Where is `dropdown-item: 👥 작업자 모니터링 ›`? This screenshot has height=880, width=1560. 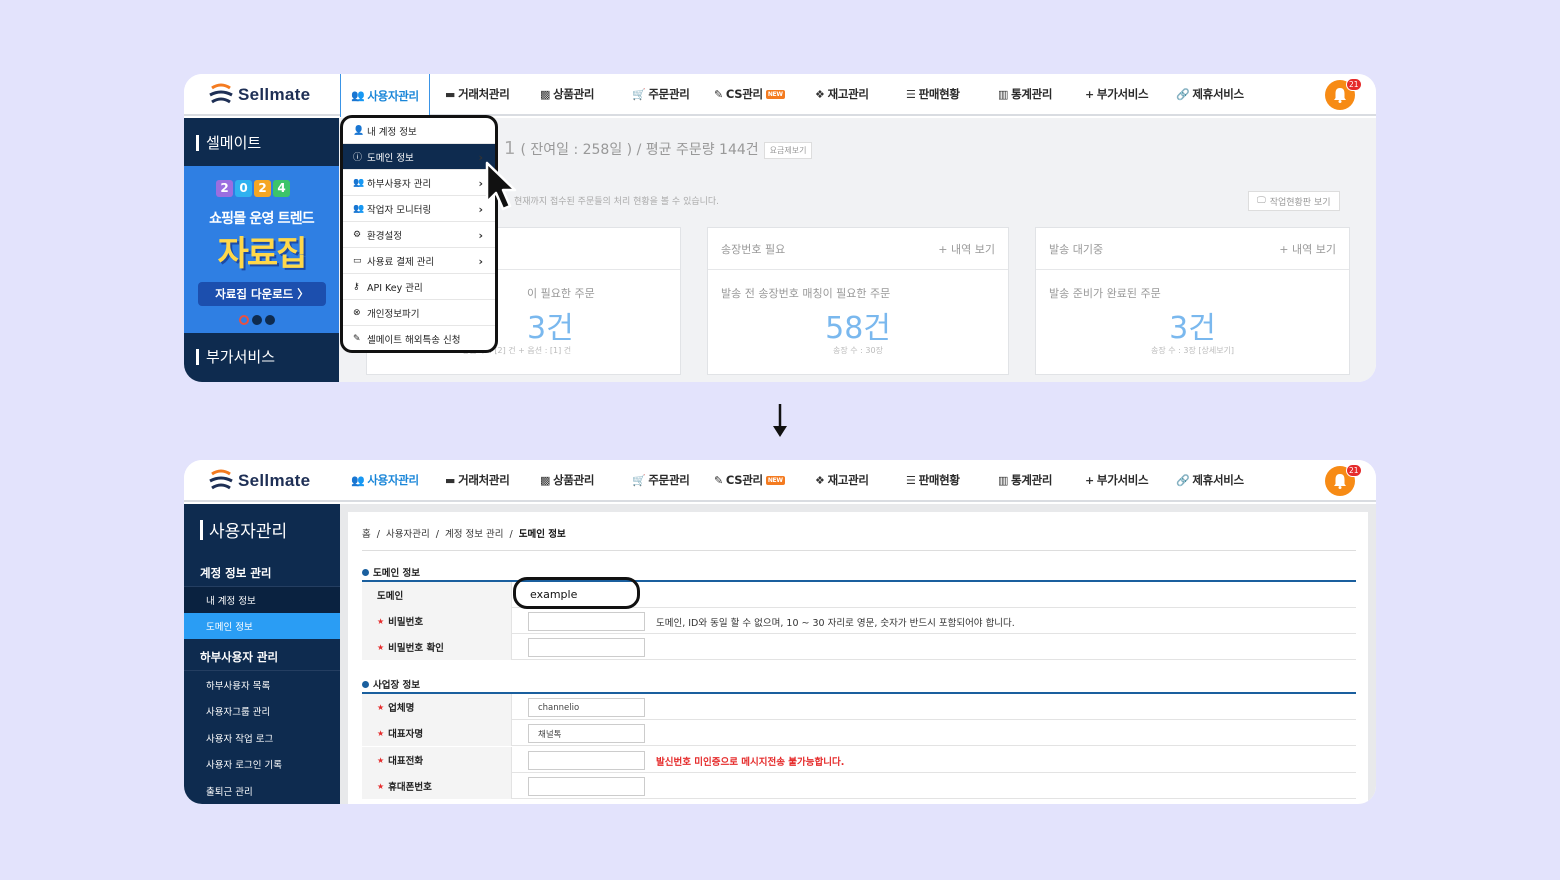 dropdown-item: 👥 작업자 모니터링 › is located at coordinates (419, 209).